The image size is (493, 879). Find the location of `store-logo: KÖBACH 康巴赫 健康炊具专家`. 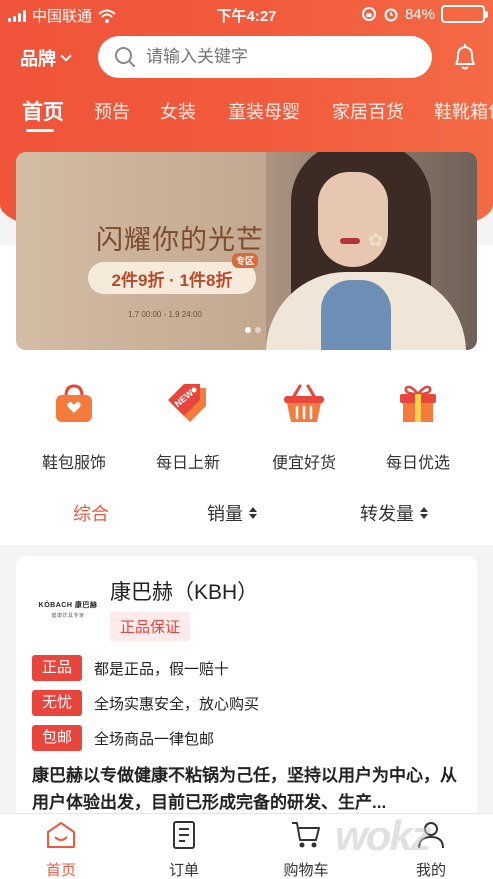

store-logo: KÖBACH 康巴赫 健康炊具专家 is located at coordinates (68, 609).